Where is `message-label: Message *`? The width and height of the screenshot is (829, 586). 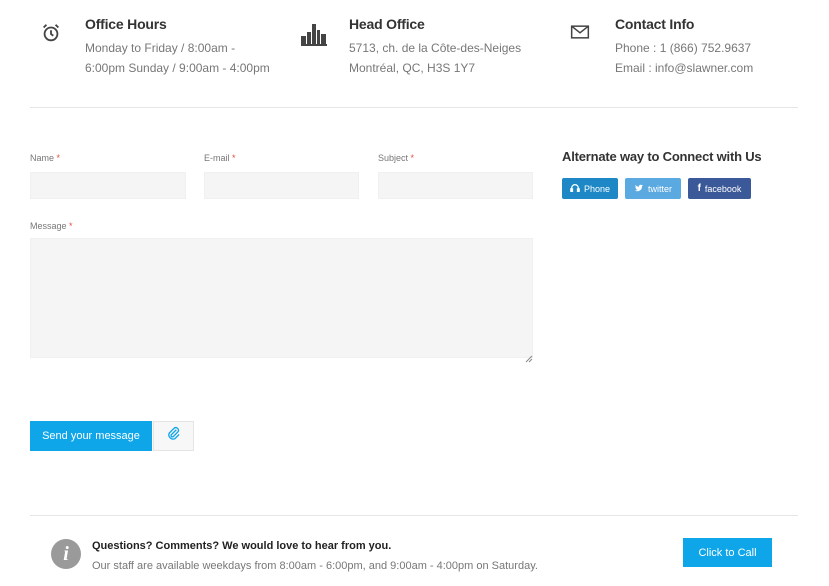 message-label: Message * is located at coordinates (51, 226).